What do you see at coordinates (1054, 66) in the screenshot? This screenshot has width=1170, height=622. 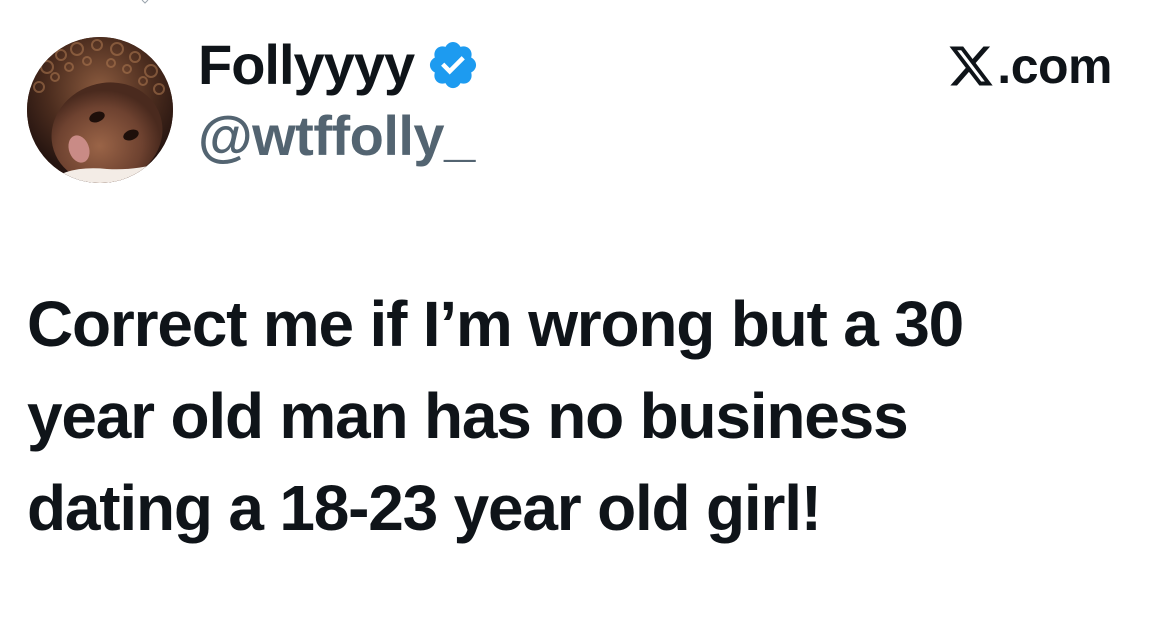 I see `source-domain: .com` at bounding box center [1054, 66].